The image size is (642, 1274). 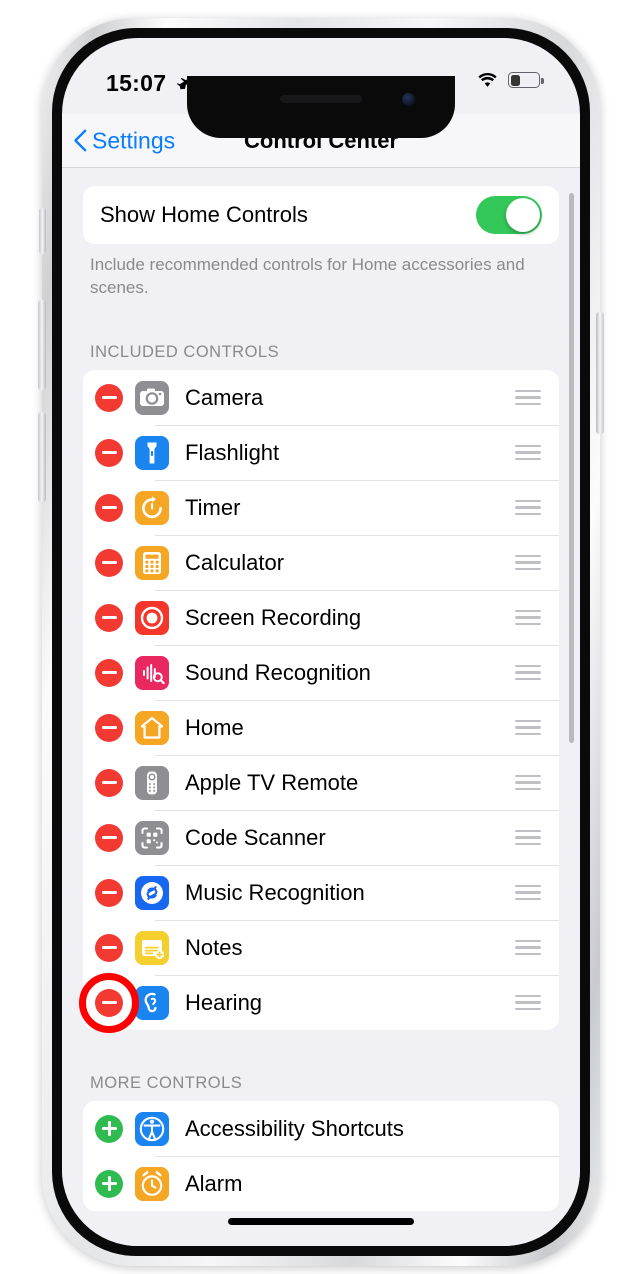 What do you see at coordinates (214, 947) in the screenshot?
I see `list-item-label: Notes` at bounding box center [214, 947].